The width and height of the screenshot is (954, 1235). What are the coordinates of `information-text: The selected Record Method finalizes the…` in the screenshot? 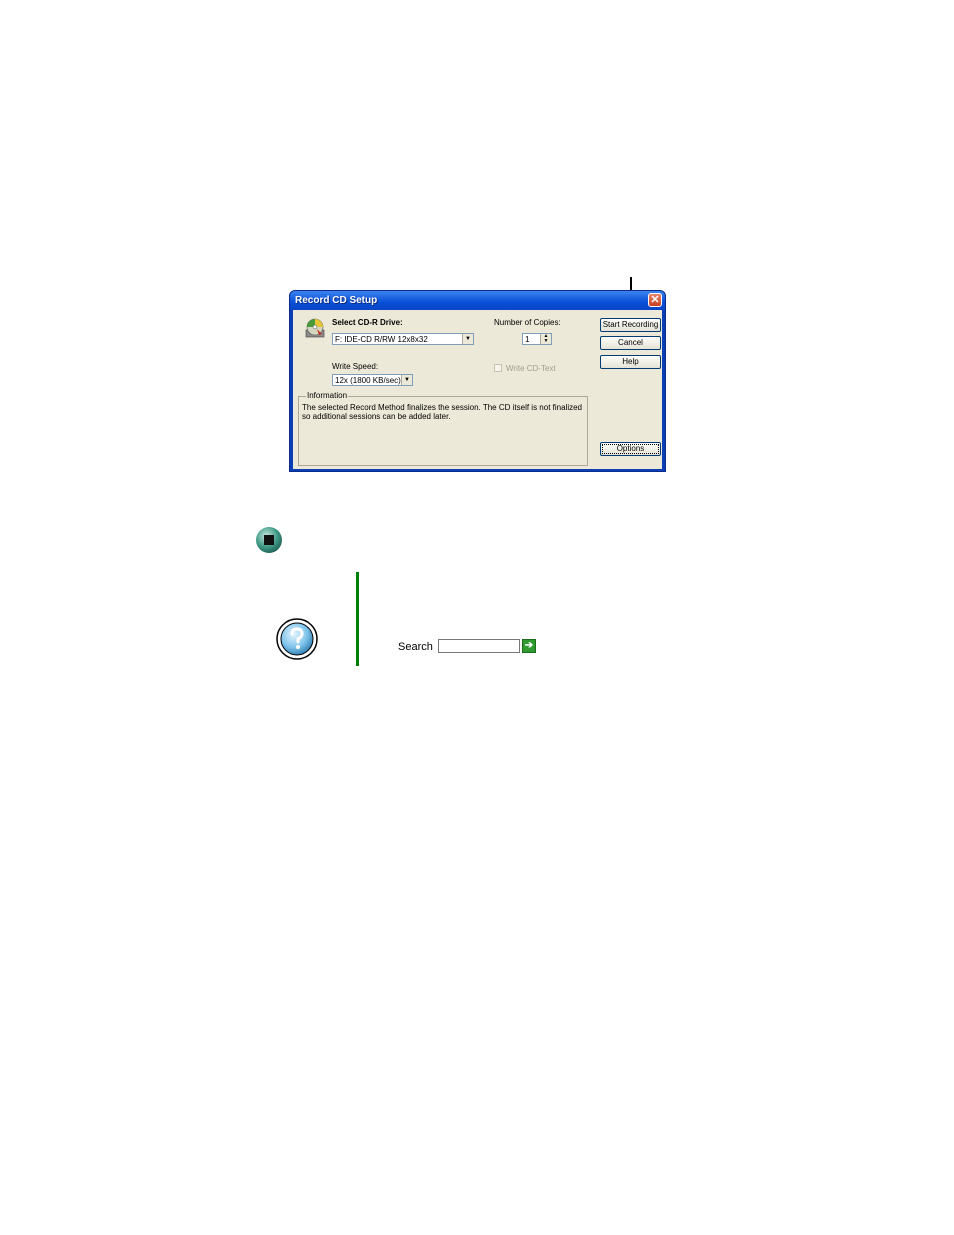 It's located at (442, 412).